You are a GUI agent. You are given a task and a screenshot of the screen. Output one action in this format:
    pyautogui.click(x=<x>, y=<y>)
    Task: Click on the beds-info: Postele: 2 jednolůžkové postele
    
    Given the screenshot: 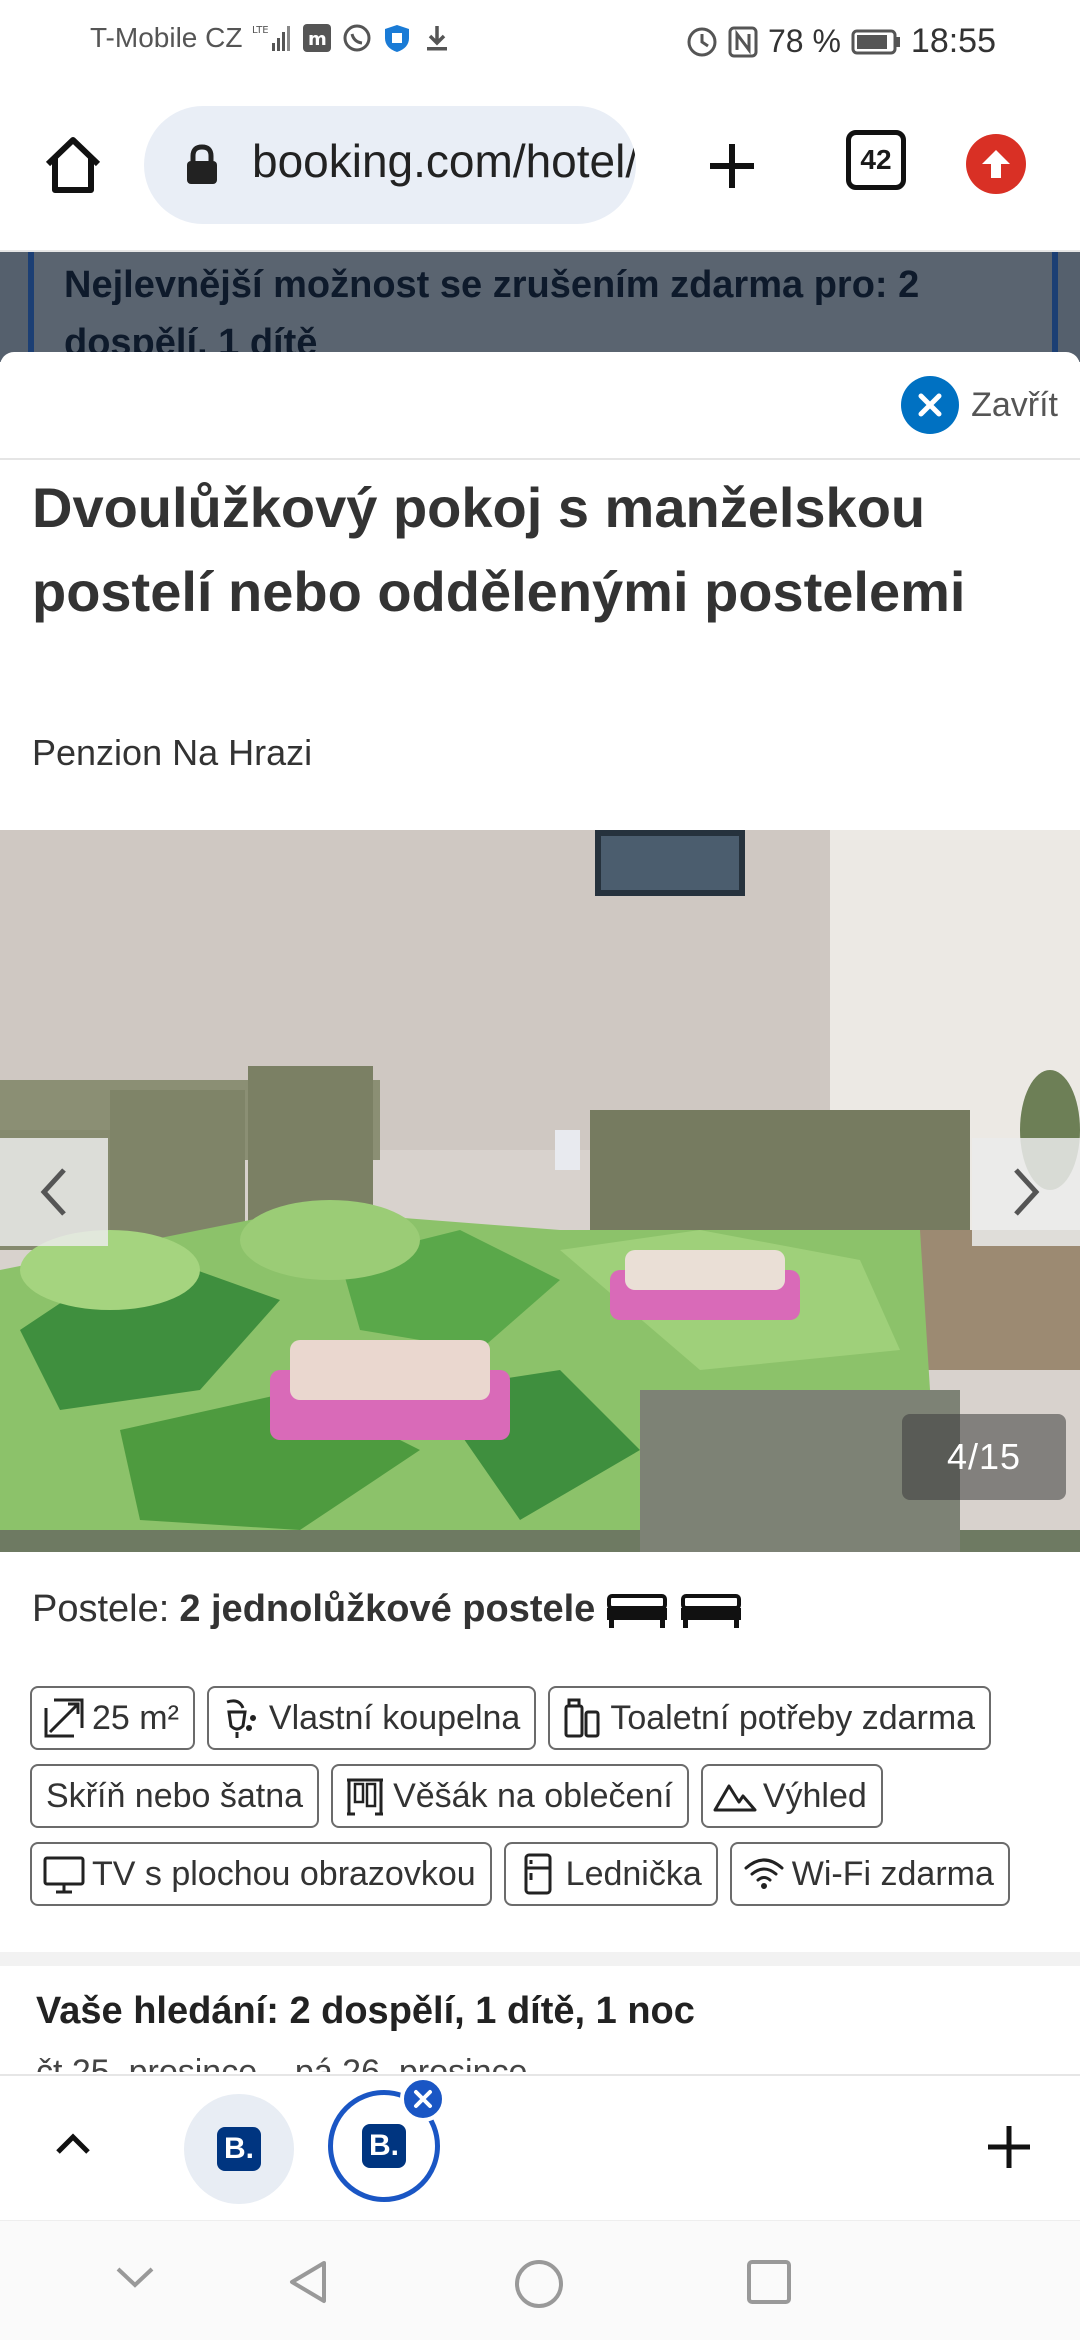 What is the action you would take?
    pyautogui.click(x=387, y=1609)
    